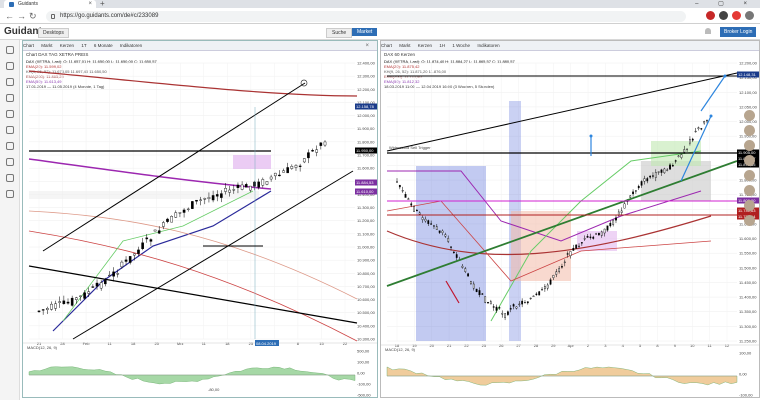  Describe the element at coordinates (204, 343) in the screenshot. I see `x-tick-label: 11` at that location.